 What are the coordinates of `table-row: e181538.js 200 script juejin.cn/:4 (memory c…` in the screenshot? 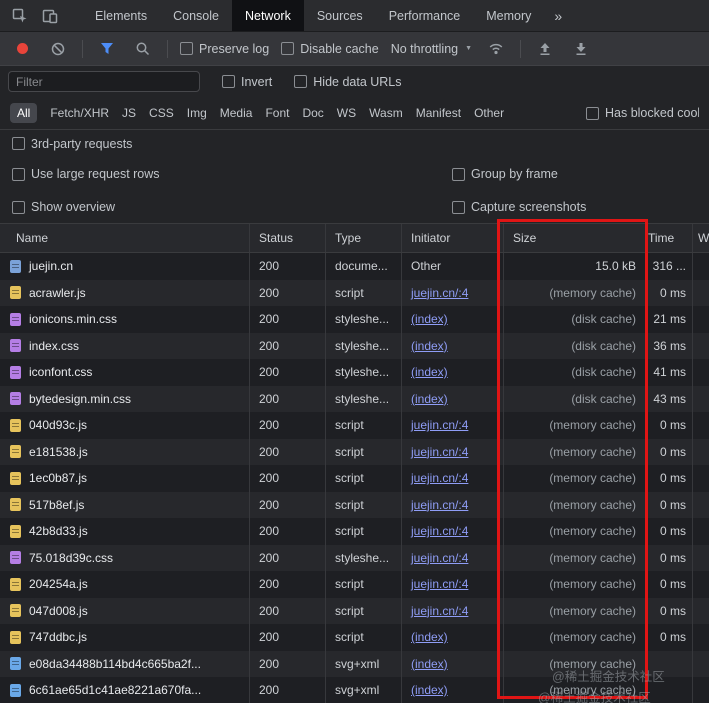 It's located at (354, 451).